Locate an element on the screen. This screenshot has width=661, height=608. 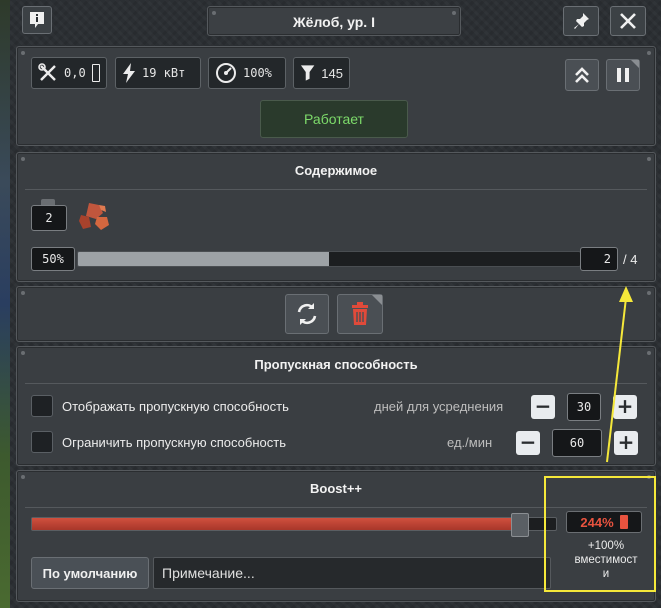
refresh-icon is located at coordinates (307, 314).